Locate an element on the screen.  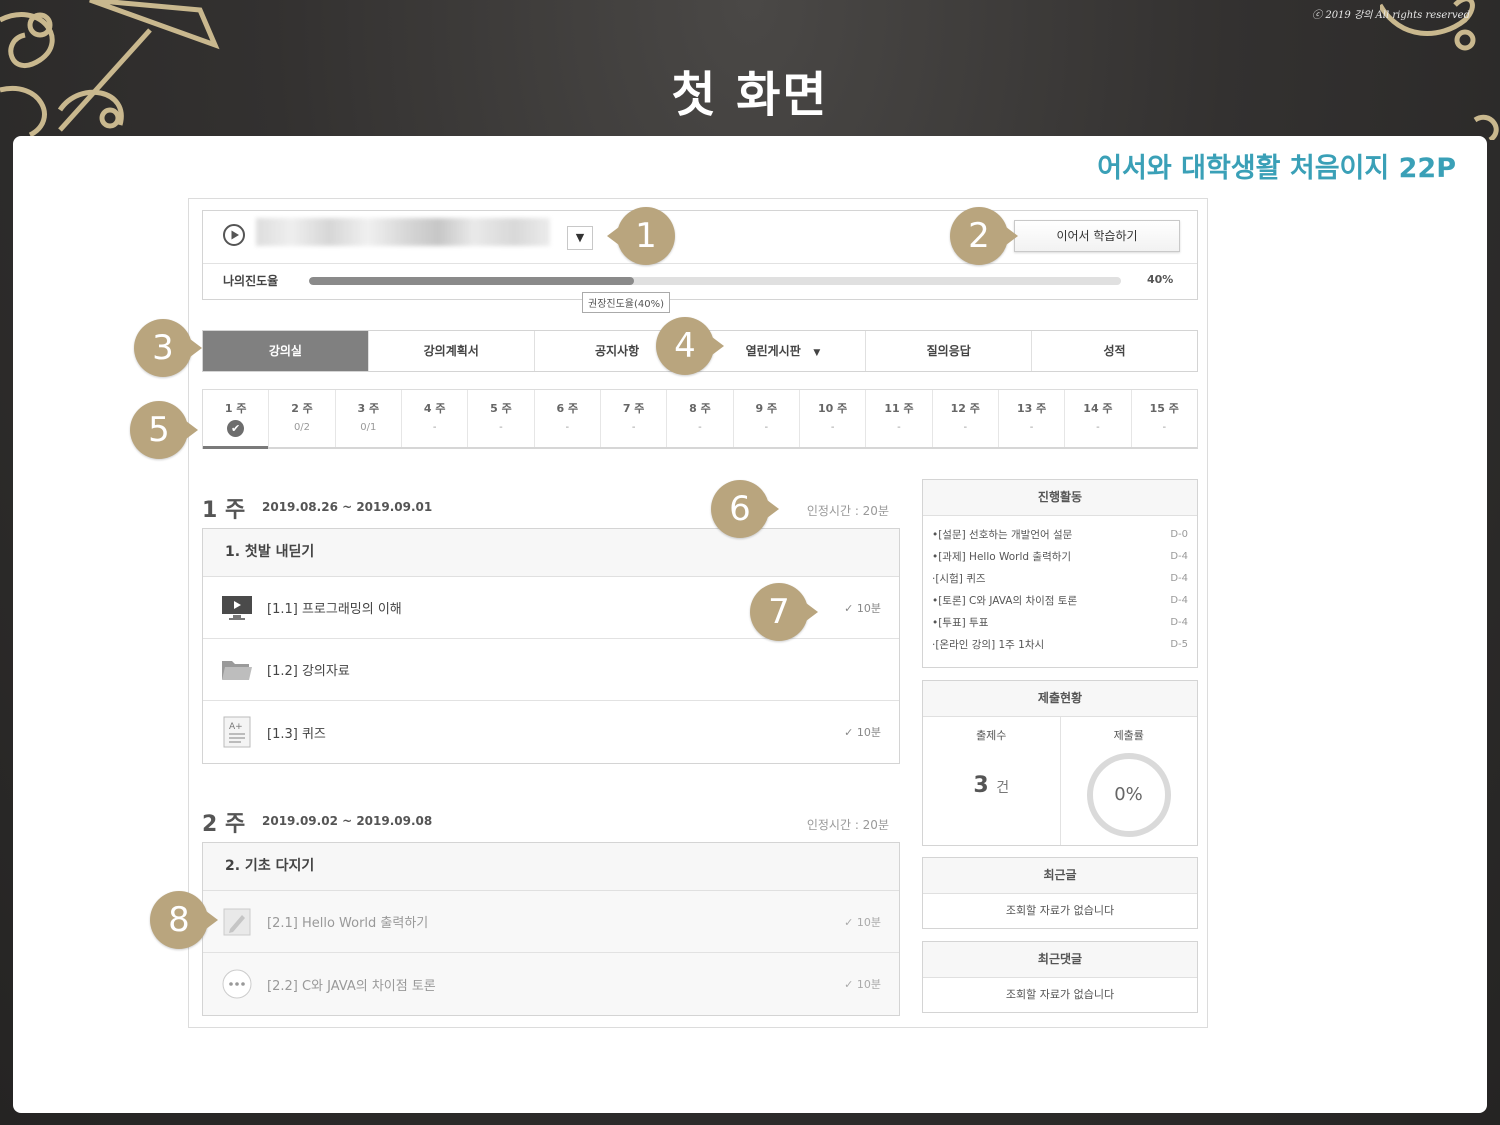
tab-open-board-label: 열린게시판 is located at coordinates (773, 351).